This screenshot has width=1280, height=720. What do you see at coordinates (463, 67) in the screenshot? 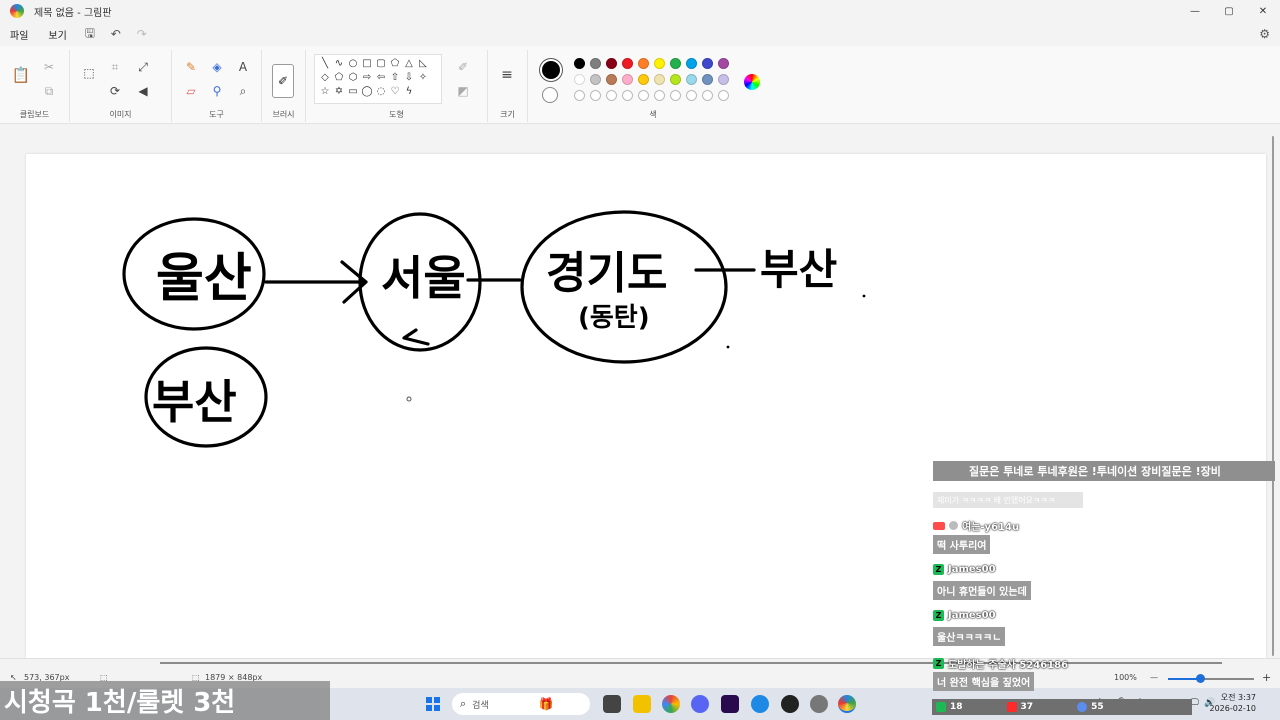
I see `outline-icon: ✐` at bounding box center [463, 67].